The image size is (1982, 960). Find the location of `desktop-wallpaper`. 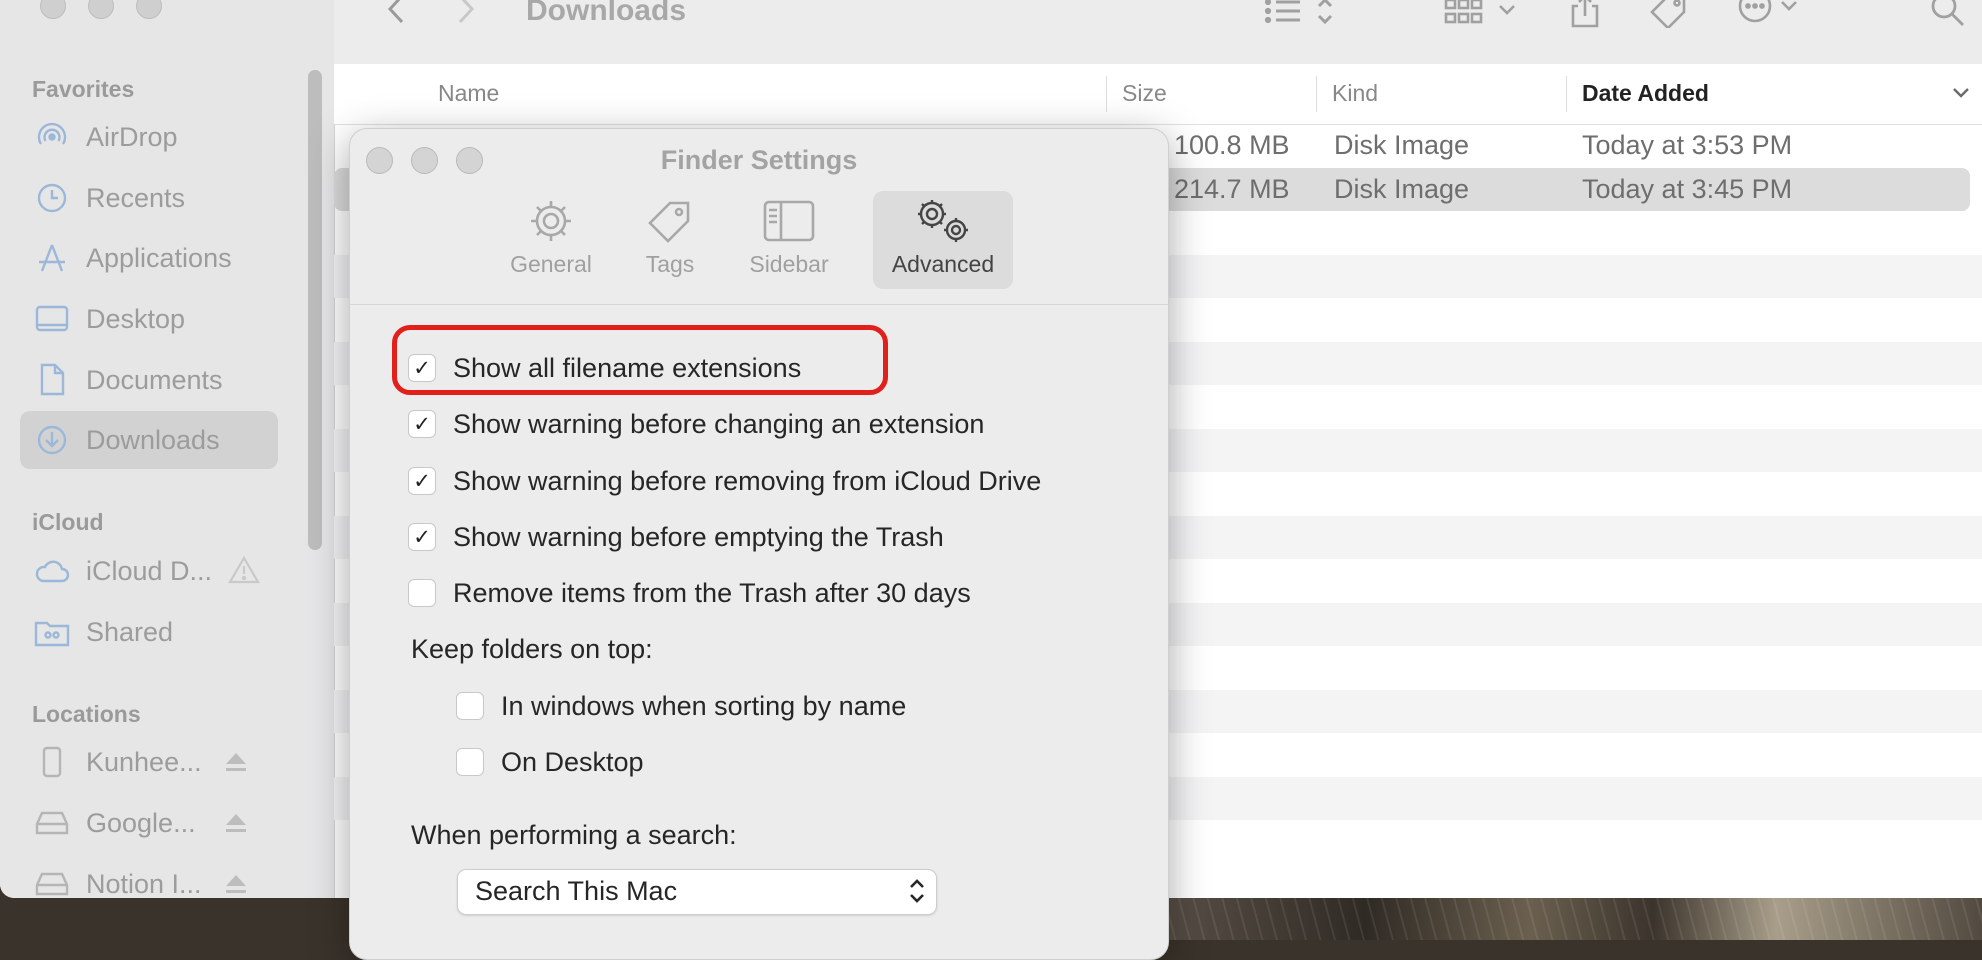

desktop-wallpaper is located at coordinates (1571, 917).